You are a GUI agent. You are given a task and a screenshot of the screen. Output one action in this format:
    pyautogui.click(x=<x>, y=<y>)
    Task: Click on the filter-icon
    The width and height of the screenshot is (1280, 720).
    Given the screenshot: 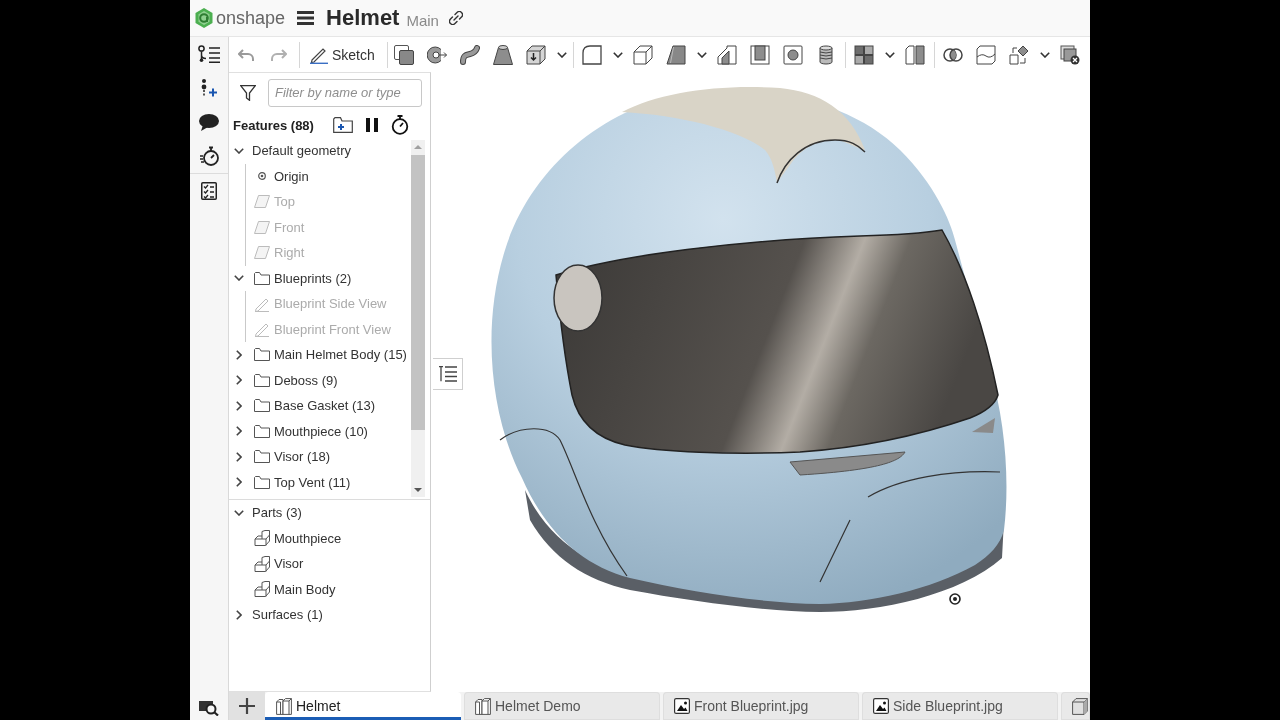 What is the action you would take?
    pyautogui.click(x=248, y=92)
    